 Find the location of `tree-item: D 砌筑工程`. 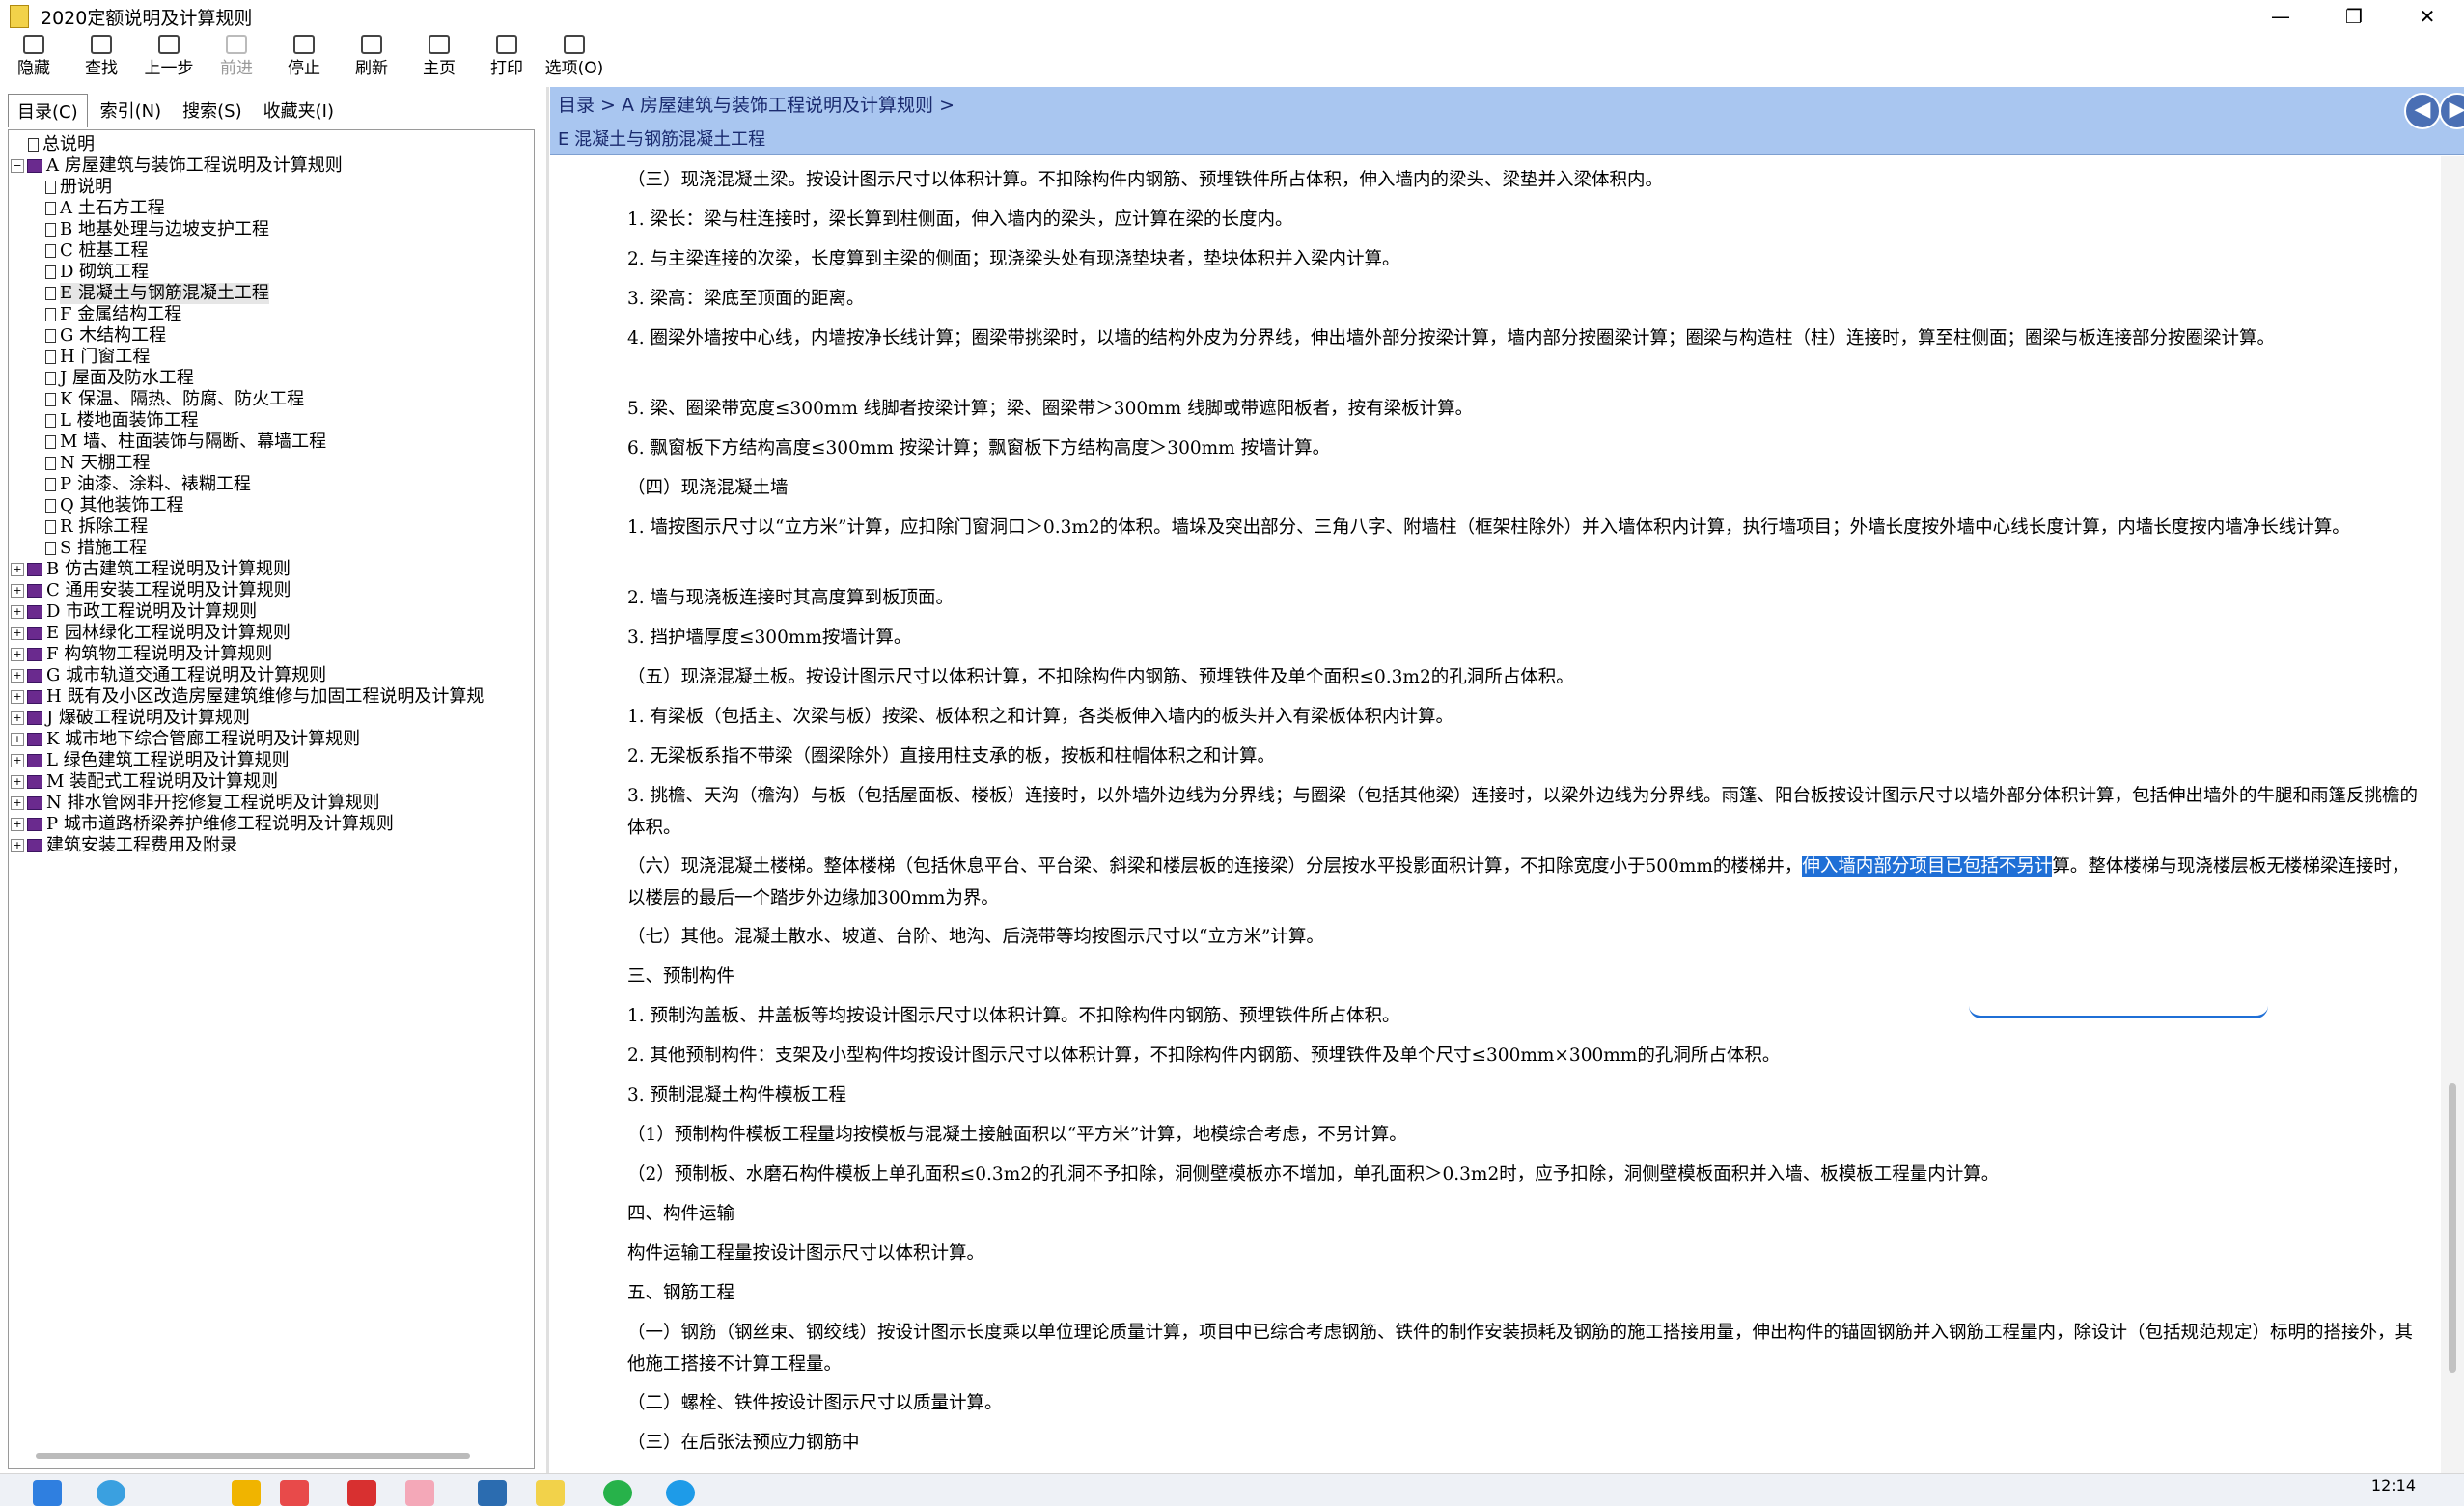

tree-item: D 砌筑工程 is located at coordinates (271, 272).